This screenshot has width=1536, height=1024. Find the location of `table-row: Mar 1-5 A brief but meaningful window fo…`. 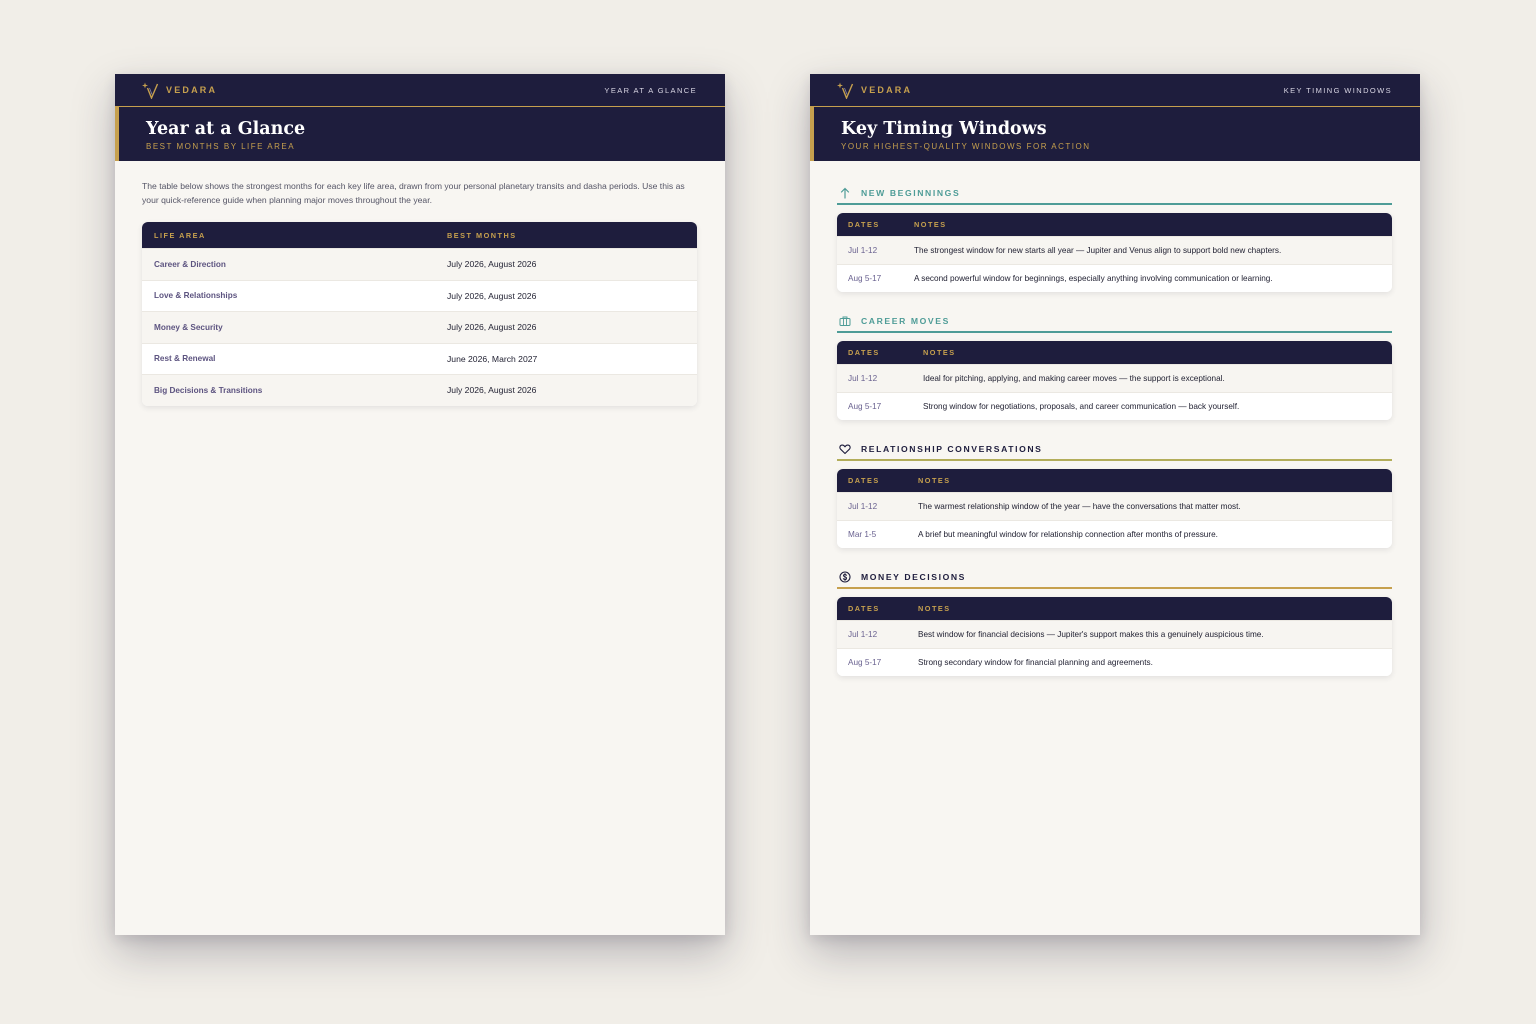

table-row: Mar 1-5 A brief but meaningful window fo… is located at coordinates (1114, 534).